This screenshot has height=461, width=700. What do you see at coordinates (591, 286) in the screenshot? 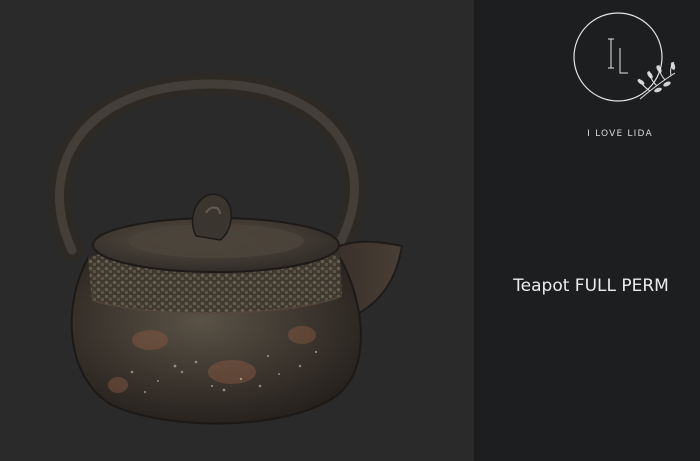
I see `product-title: Teapot FULL PERM` at bounding box center [591, 286].